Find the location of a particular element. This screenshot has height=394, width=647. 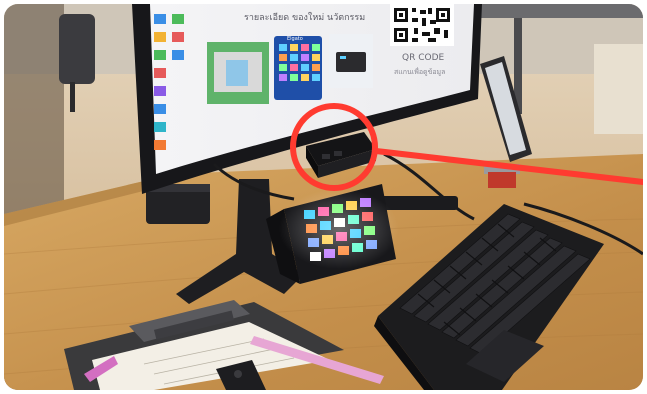

qr-subcaption: สแกนเพื่อดูข้อมูล is located at coordinates (419, 71).